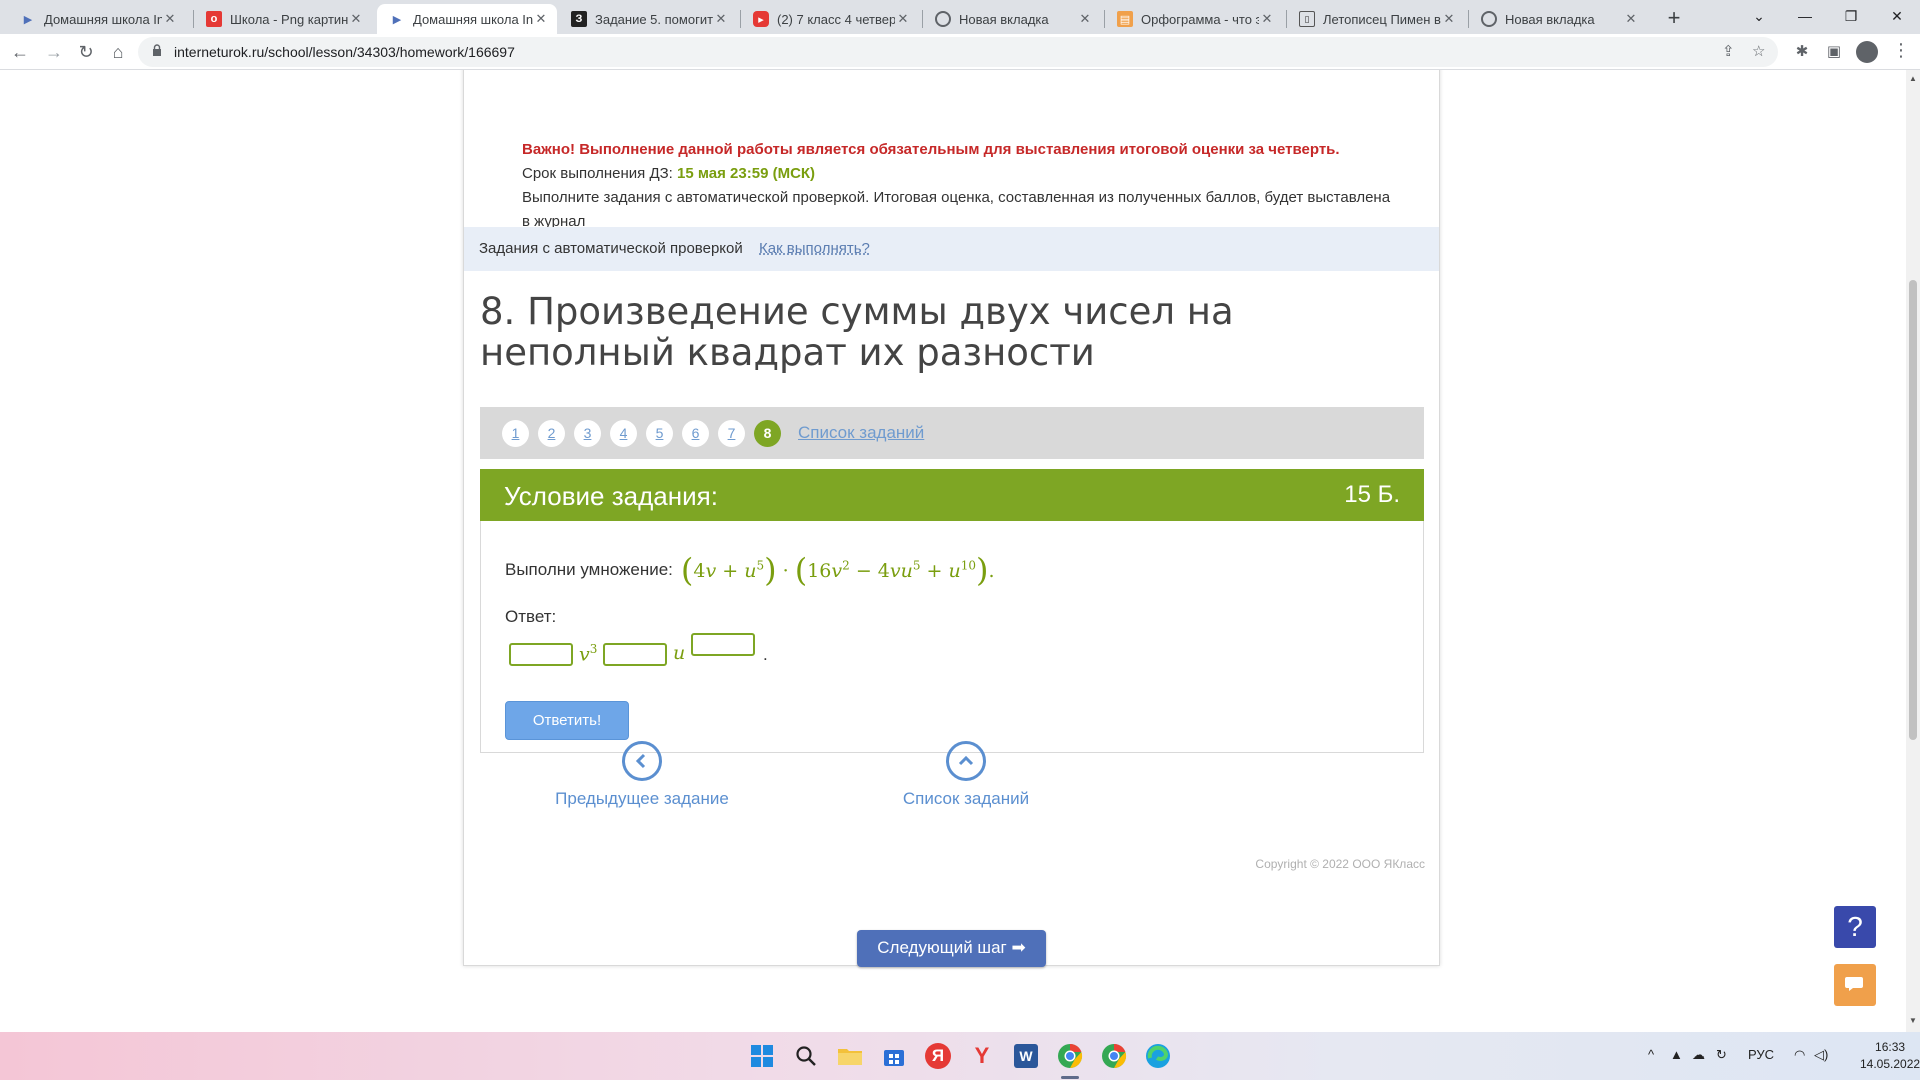  Describe the element at coordinates (1890, 1064) in the screenshot. I see `clock-date: 14.05.2022` at that location.